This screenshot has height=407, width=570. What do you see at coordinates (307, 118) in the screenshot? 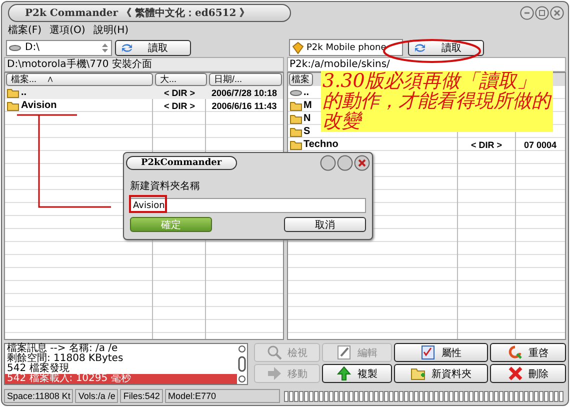
I see `file-name: N` at bounding box center [307, 118].